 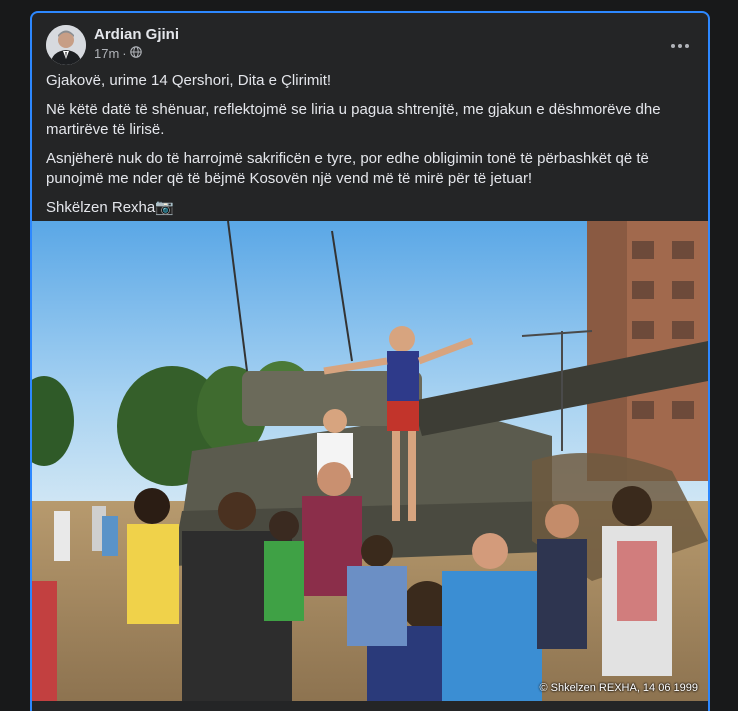 I want to click on author-name: Ardian Gjini, so click(x=136, y=34).